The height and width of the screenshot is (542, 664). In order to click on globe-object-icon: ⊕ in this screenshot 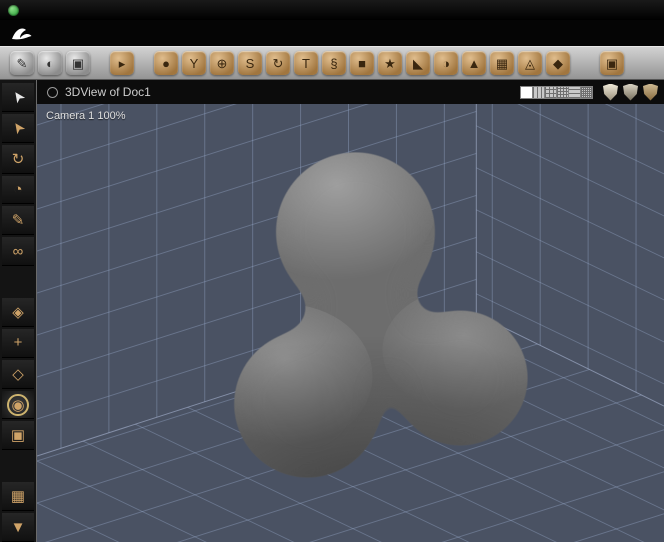, I will do `click(222, 63)`.